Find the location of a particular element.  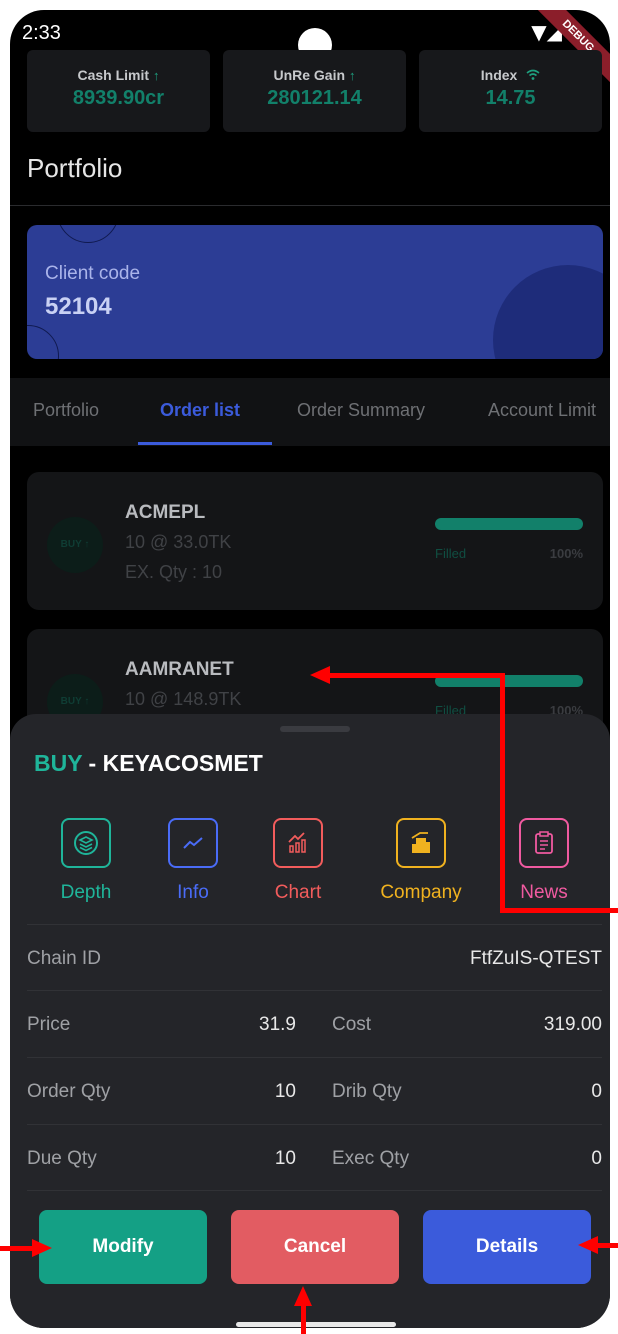

action-info: Info is located at coordinates (193, 861).